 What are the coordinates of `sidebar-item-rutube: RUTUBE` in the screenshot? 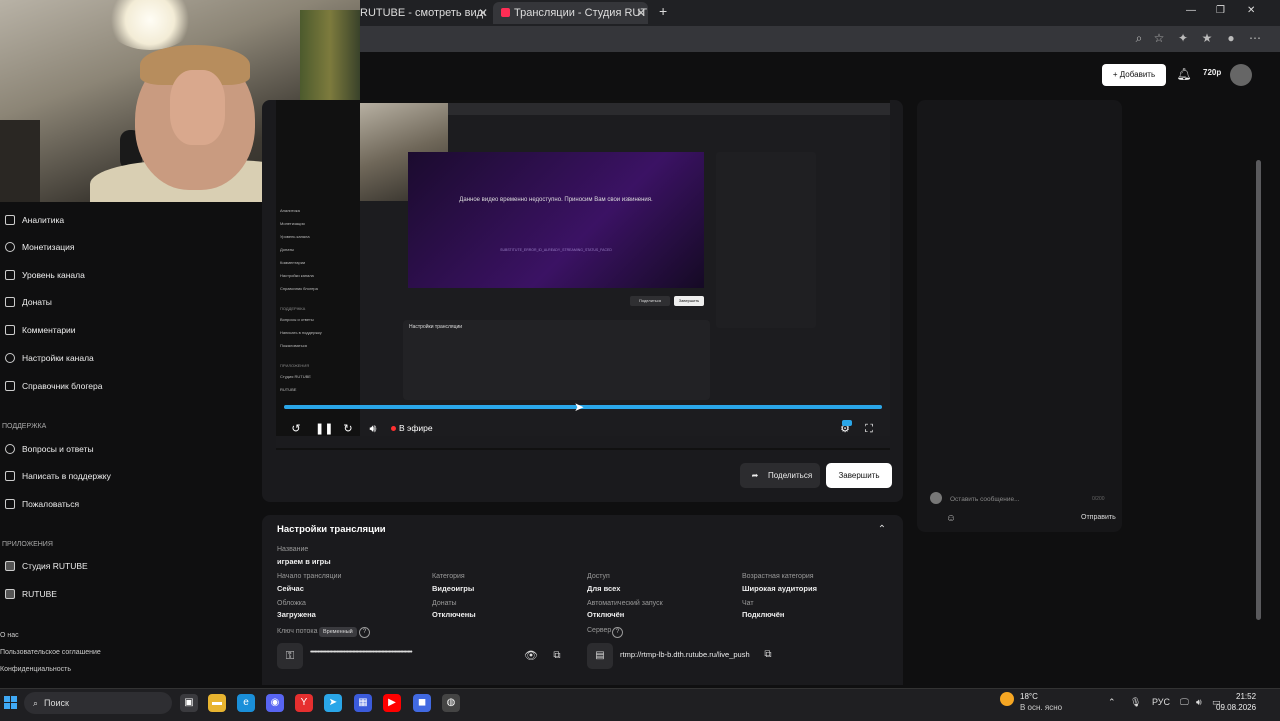 It's located at (28, 594).